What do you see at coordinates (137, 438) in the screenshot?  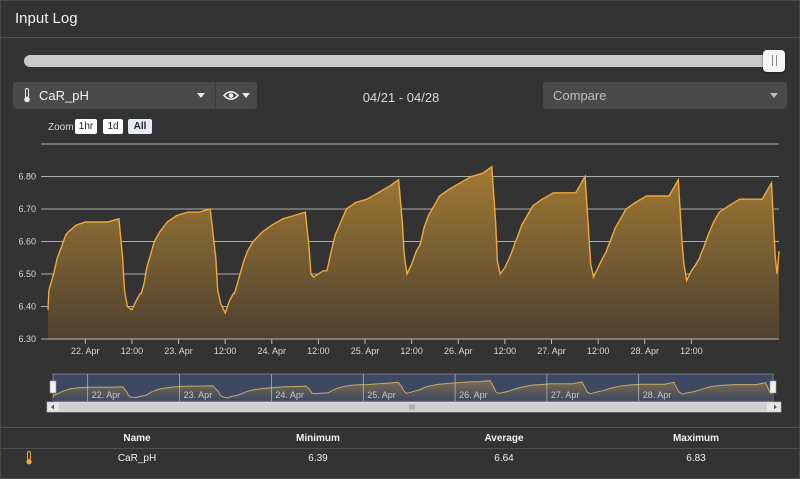 I see `col-name: Name` at bounding box center [137, 438].